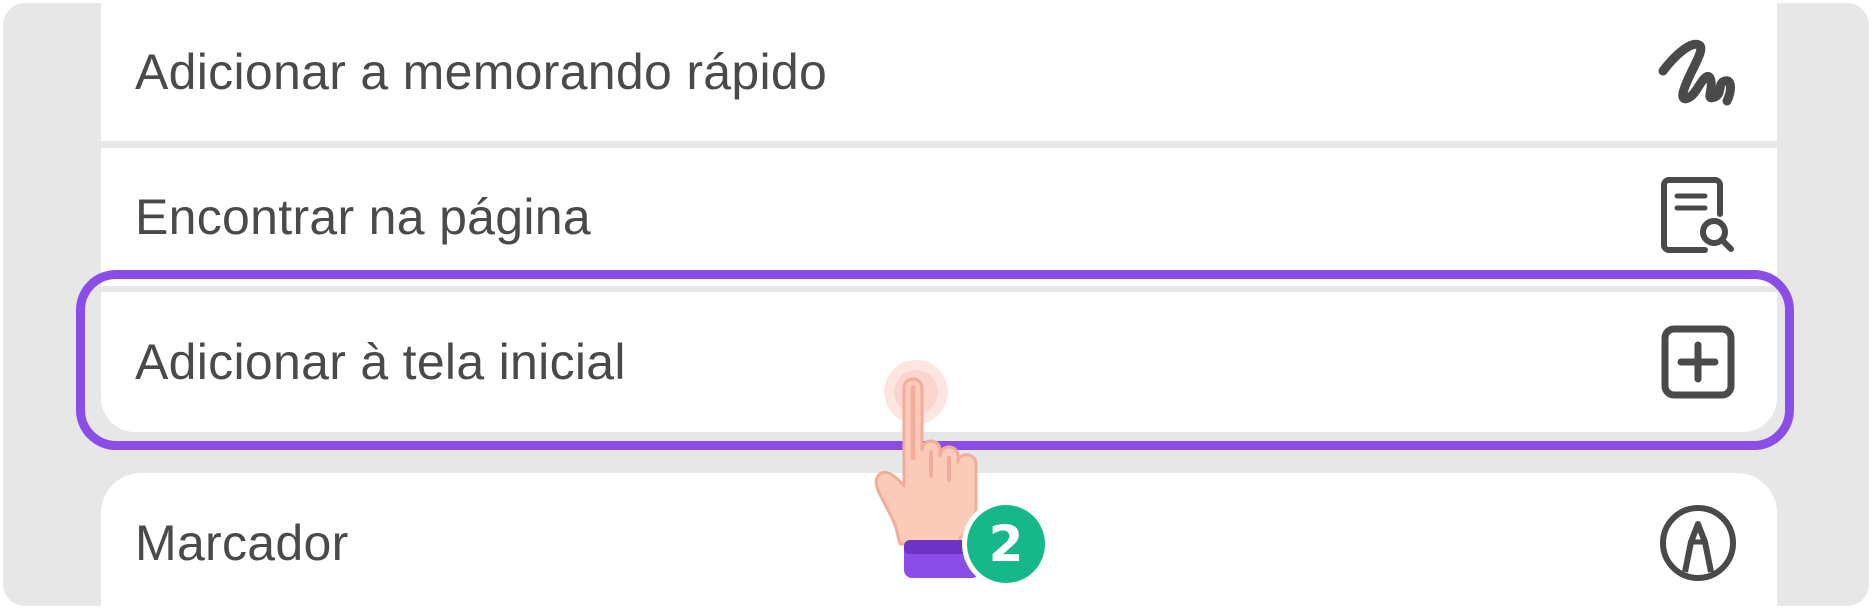 Image resolution: width=1872 pixels, height=609 pixels. Describe the element at coordinates (1698, 217) in the screenshot. I see `find-in-page-icon` at that location.